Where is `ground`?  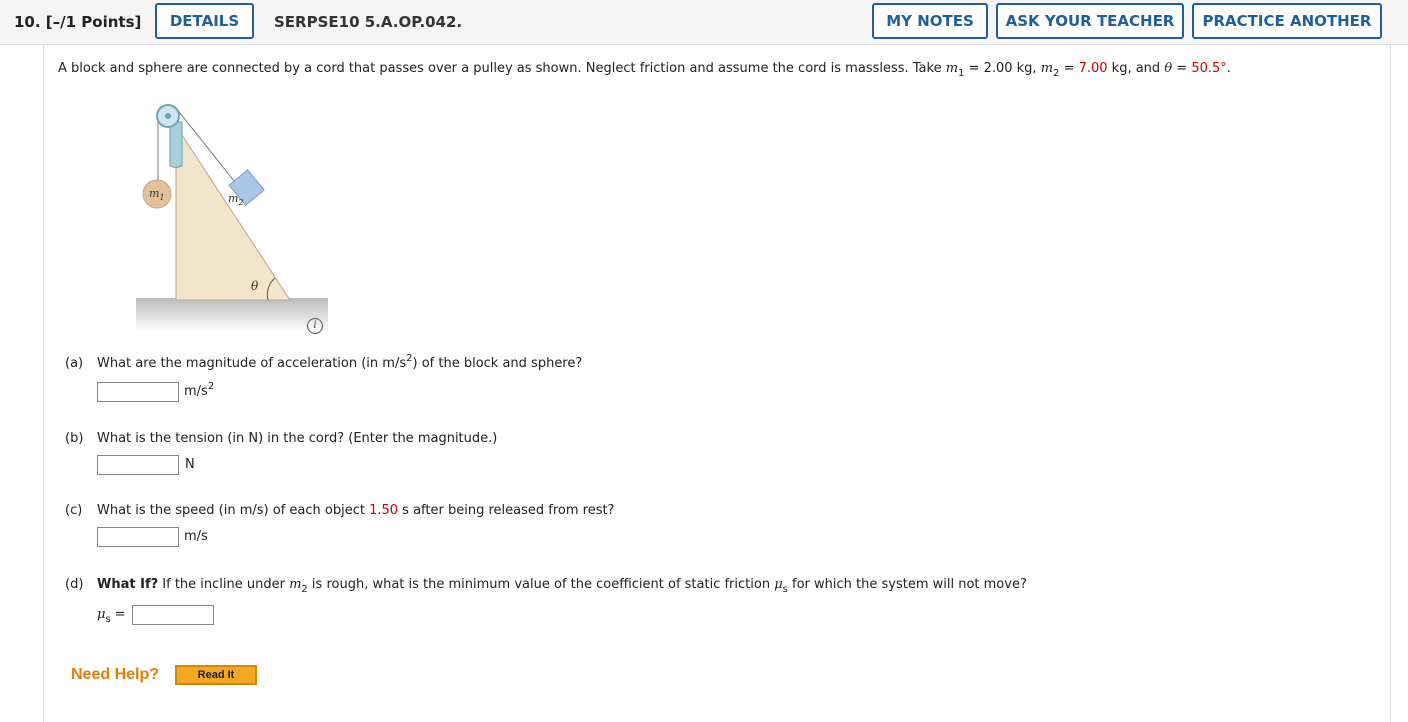 ground is located at coordinates (232, 315).